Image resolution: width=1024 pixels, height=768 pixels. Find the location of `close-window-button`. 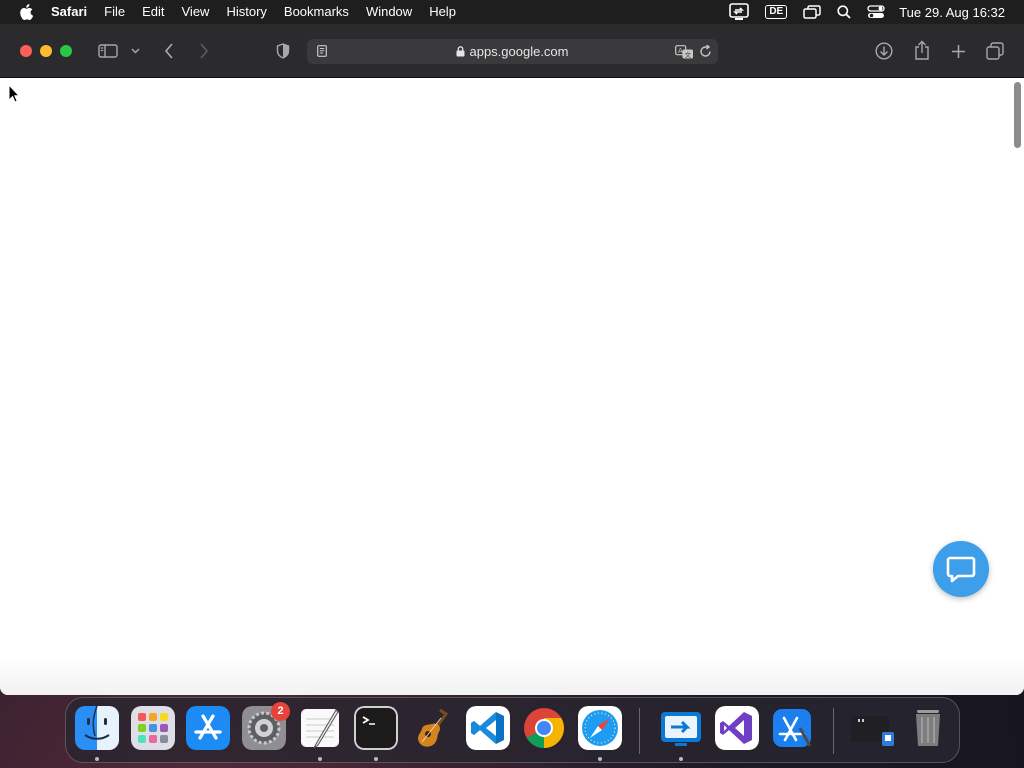

close-window-button is located at coordinates (26, 51).